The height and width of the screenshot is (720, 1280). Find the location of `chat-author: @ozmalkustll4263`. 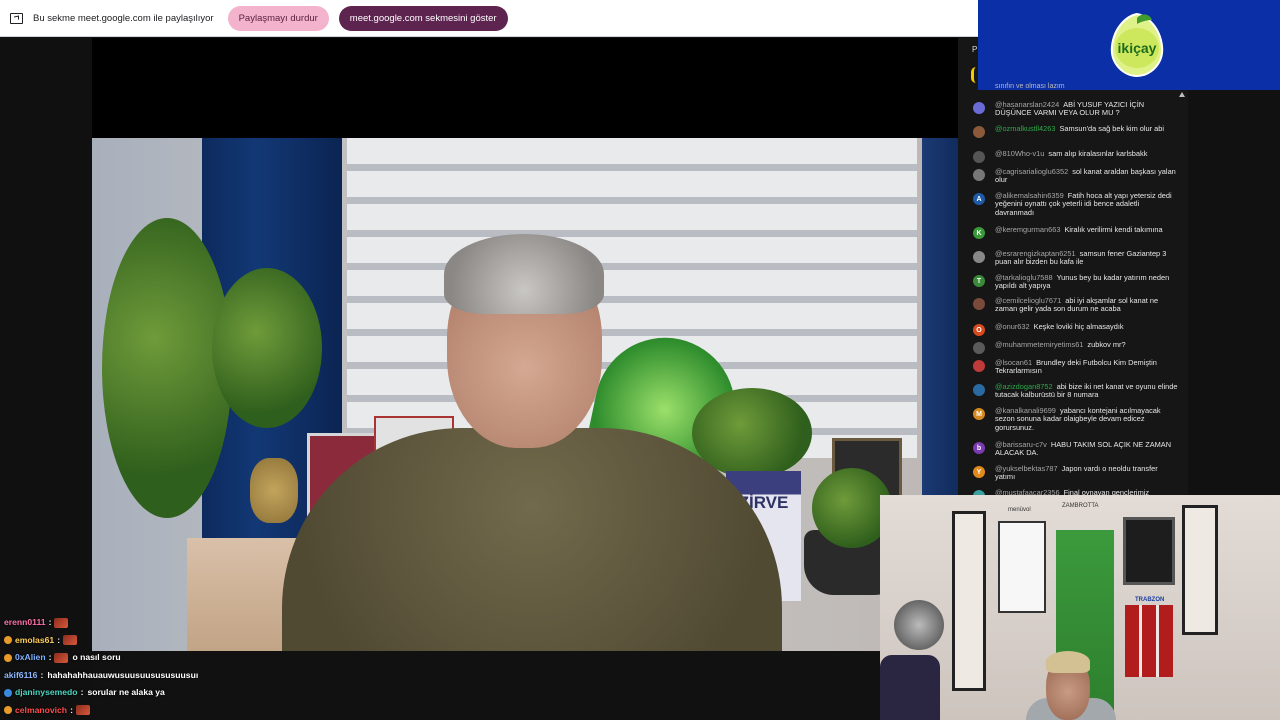

chat-author: @ozmalkustll4263 is located at coordinates (1025, 128).